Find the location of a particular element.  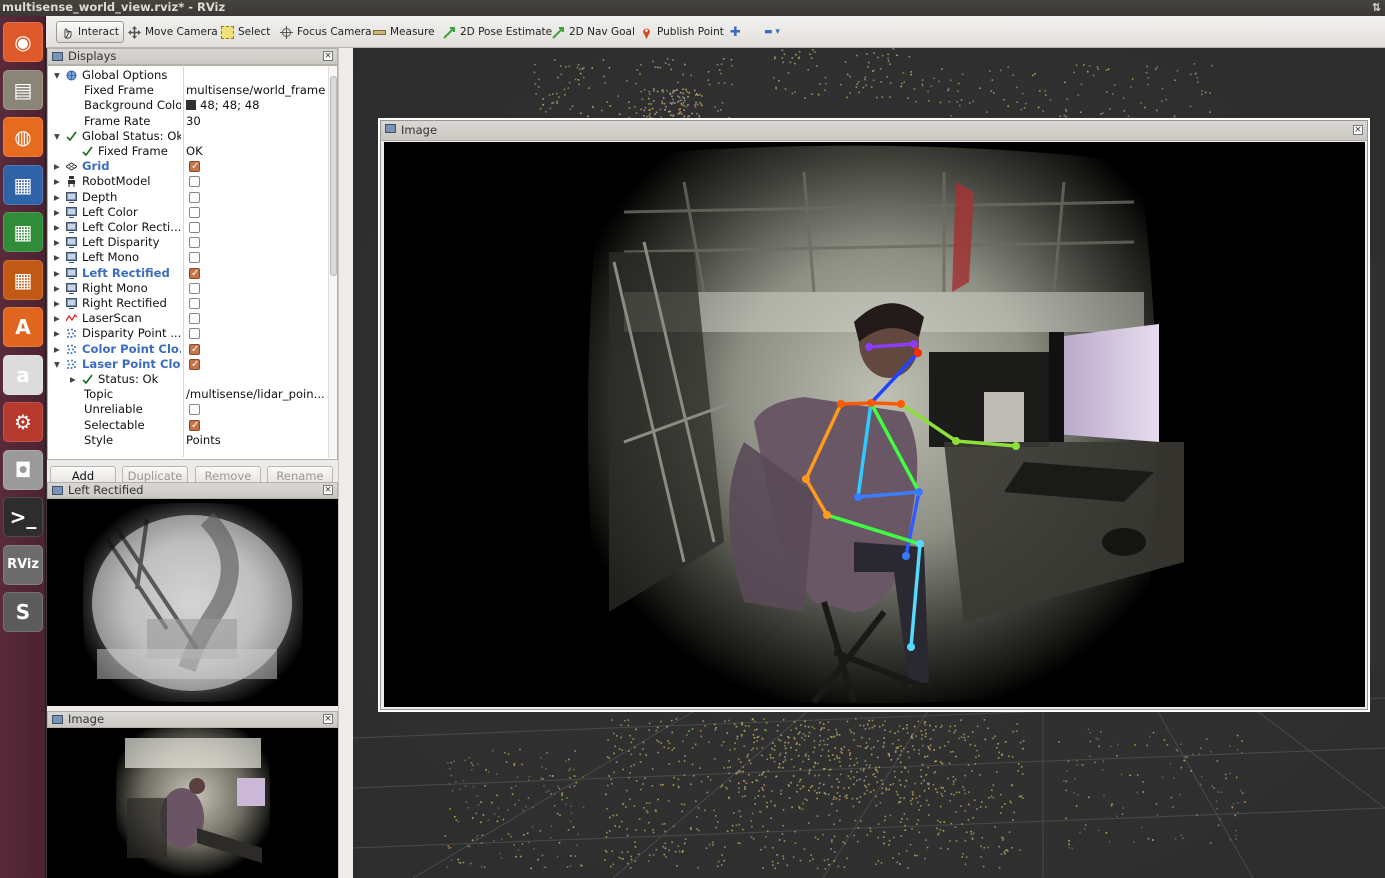

floating-image-title-bar: Image × is located at coordinates (874, 131).